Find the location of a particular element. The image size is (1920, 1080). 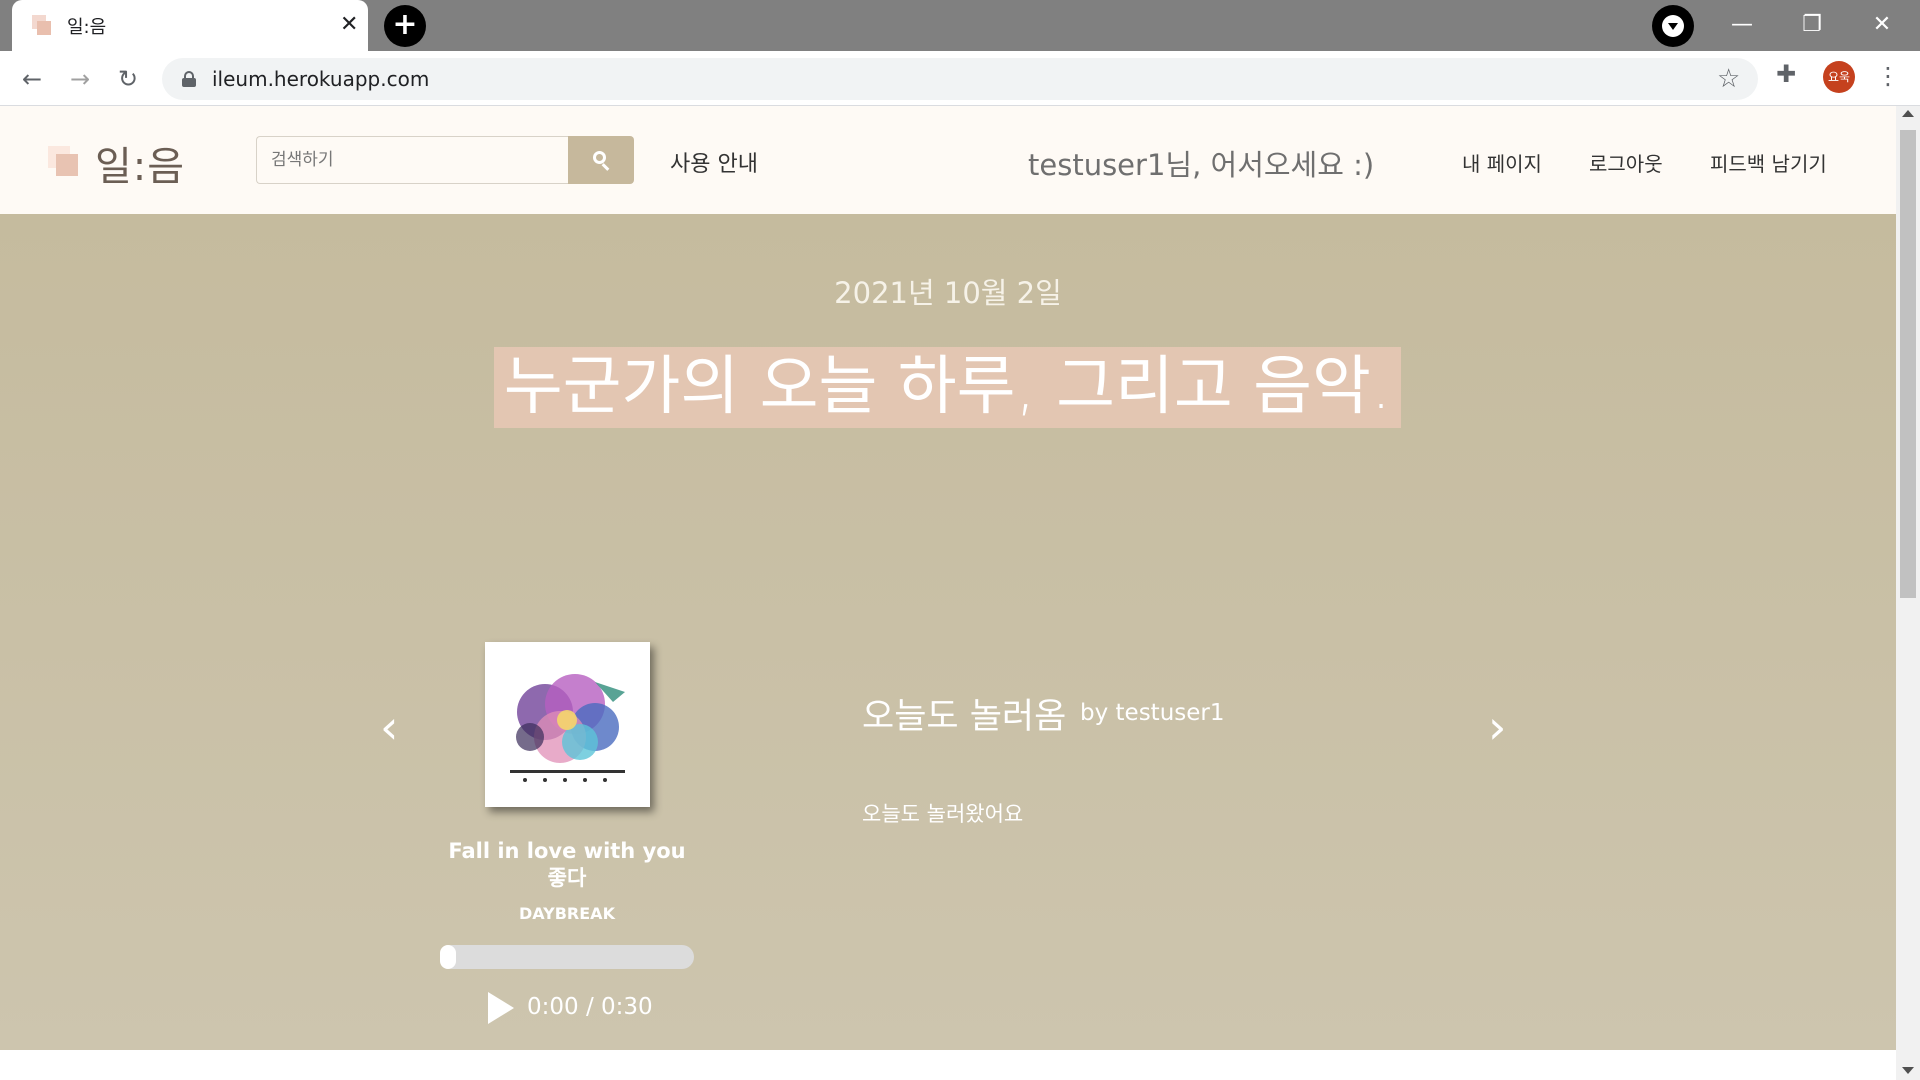

search-icon is located at coordinates (599, 157).